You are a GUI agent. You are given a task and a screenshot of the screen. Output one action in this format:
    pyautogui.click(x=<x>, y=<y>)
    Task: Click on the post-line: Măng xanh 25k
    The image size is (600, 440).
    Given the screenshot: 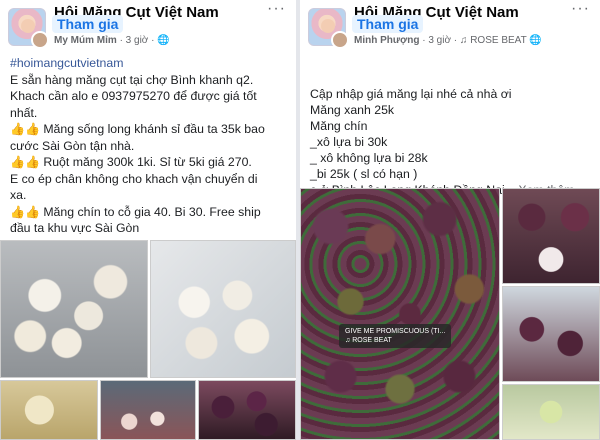 What is the action you would take?
    pyautogui.click(x=352, y=110)
    